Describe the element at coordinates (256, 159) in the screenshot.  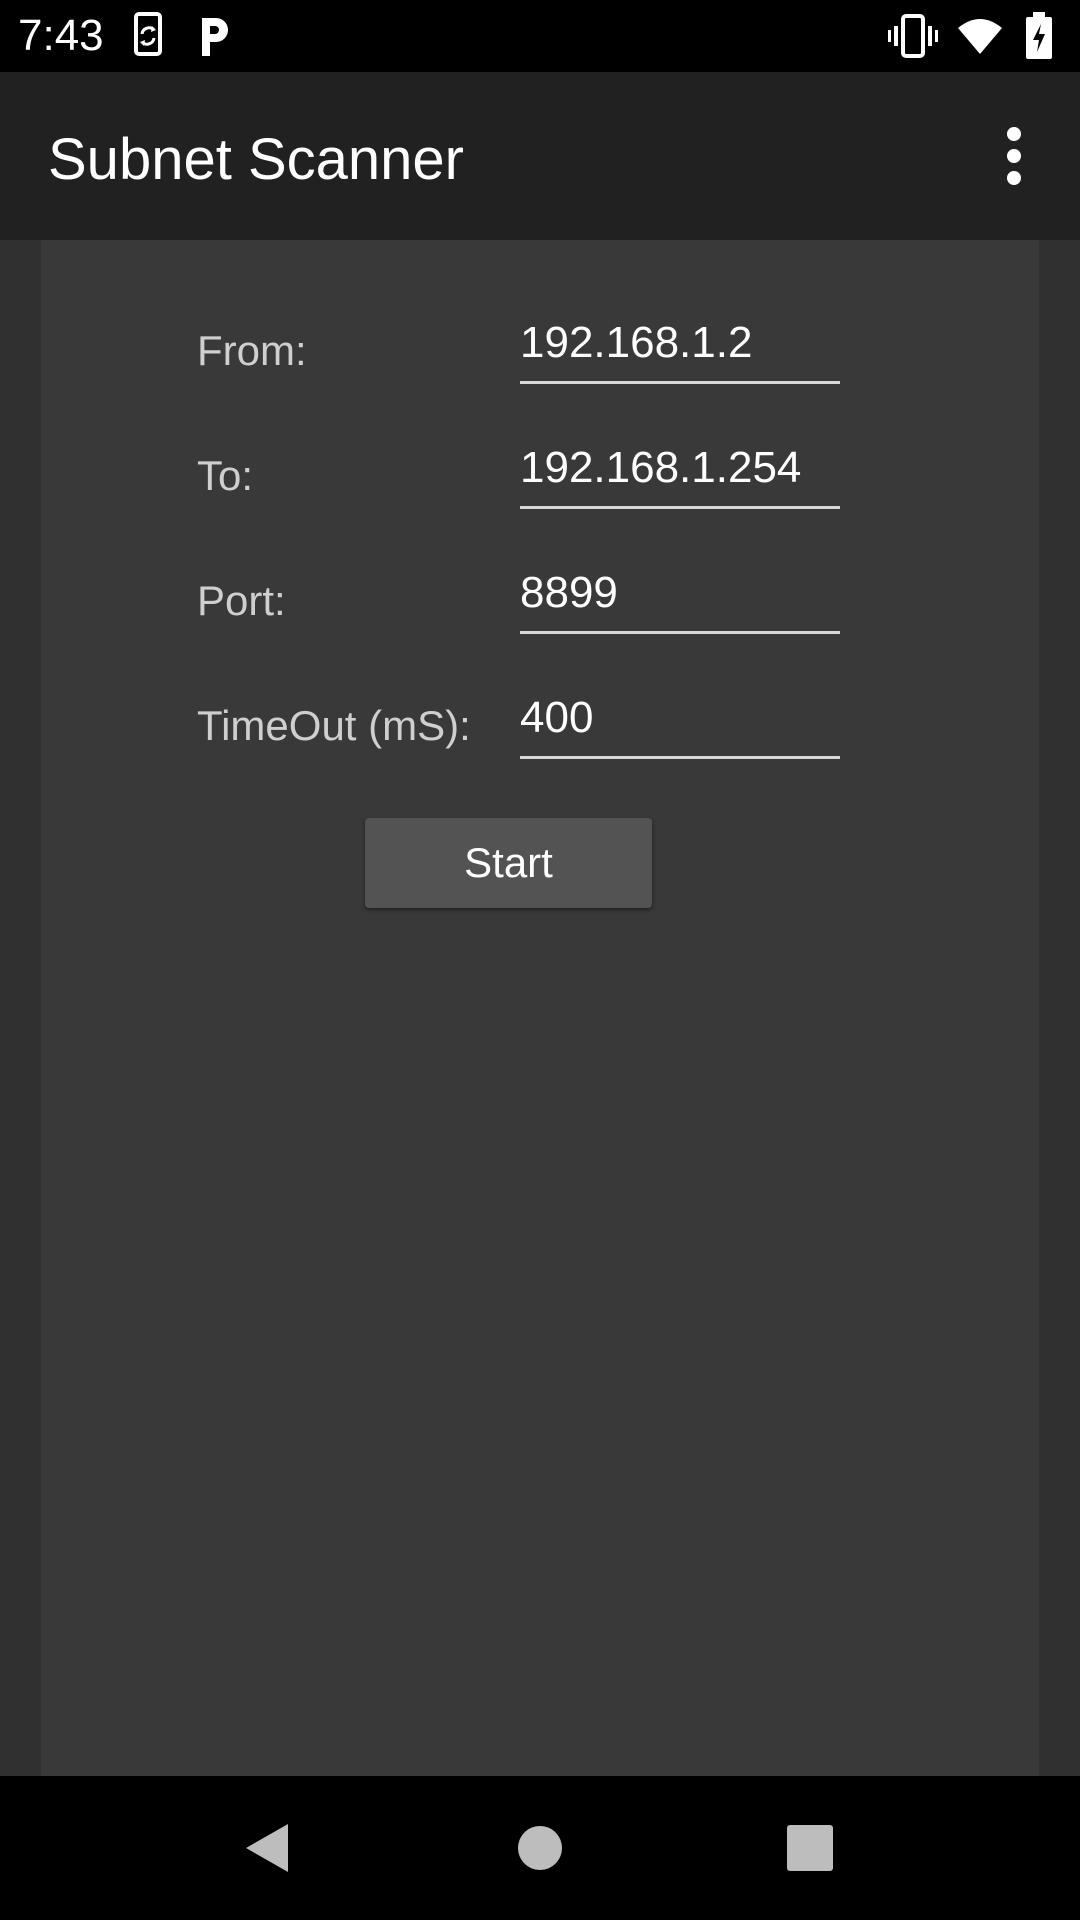
I see `app-title: Subnet Scanner` at that location.